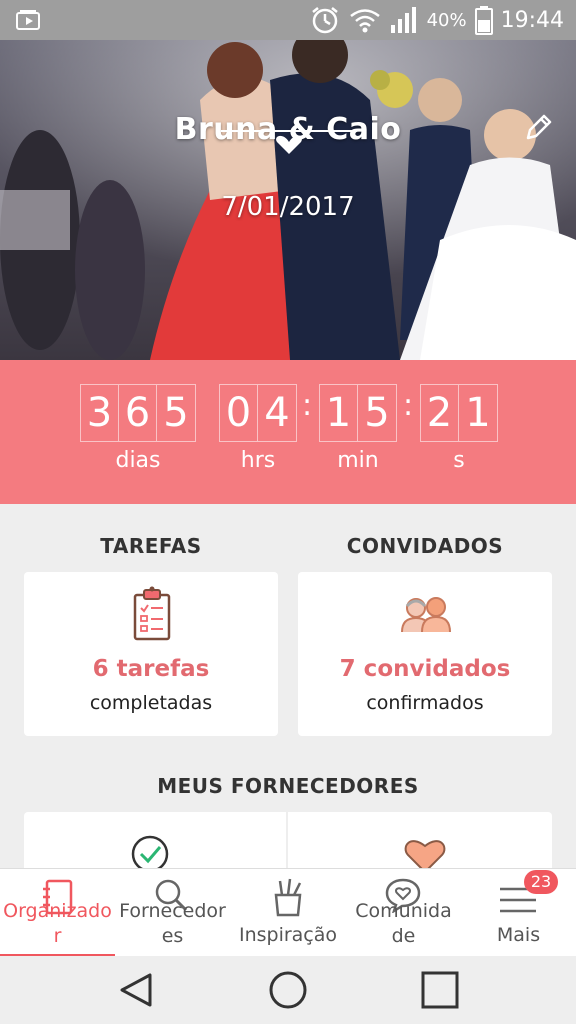 Image resolution: width=576 pixels, height=1024 pixels. Describe the element at coordinates (541, 882) in the screenshot. I see `notification-badge: 23` at that location.